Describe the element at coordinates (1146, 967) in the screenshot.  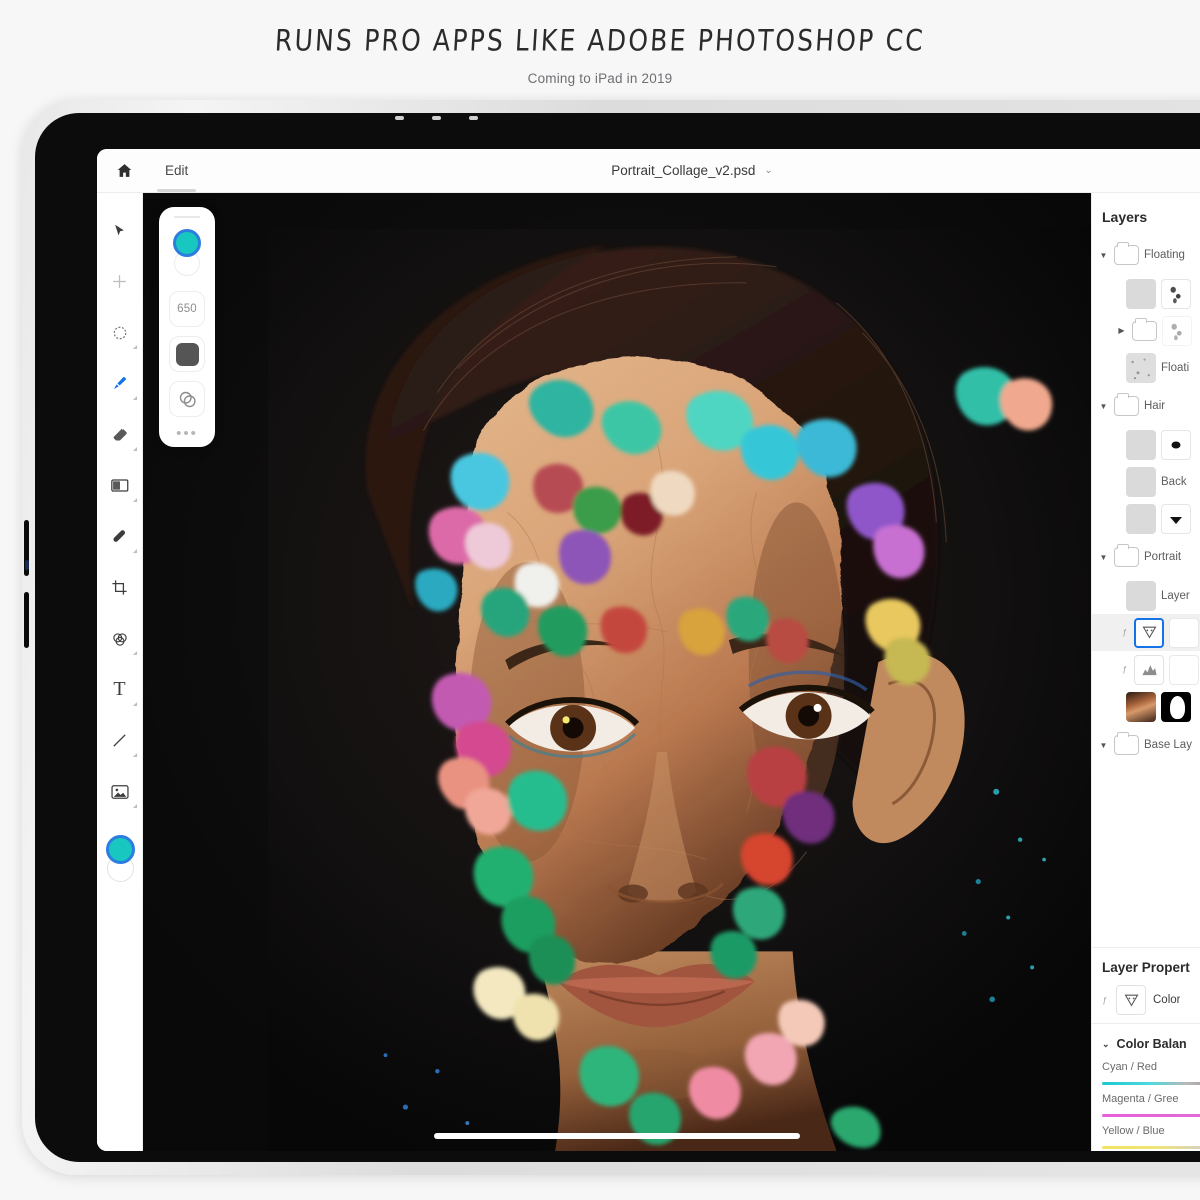
I see `layer-properties-title: Layer Propert` at that location.